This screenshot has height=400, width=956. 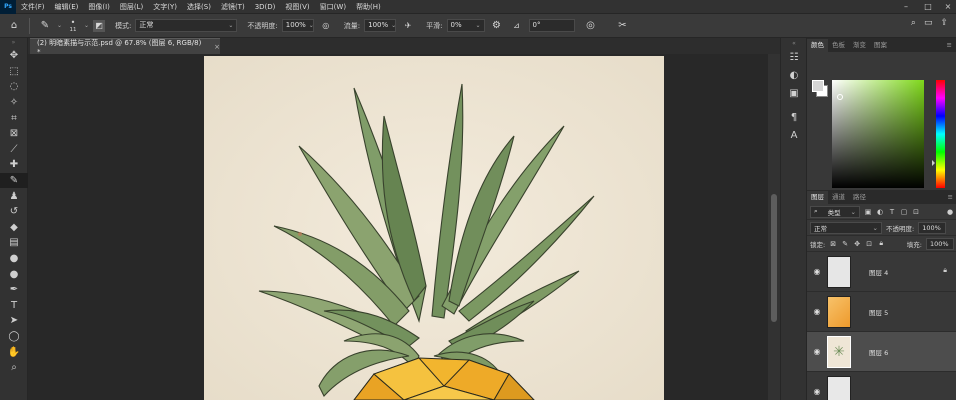 What do you see at coordinates (131, 7) in the screenshot?
I see `menu-layer: 图层(L)` at bounding box center [131, 7].